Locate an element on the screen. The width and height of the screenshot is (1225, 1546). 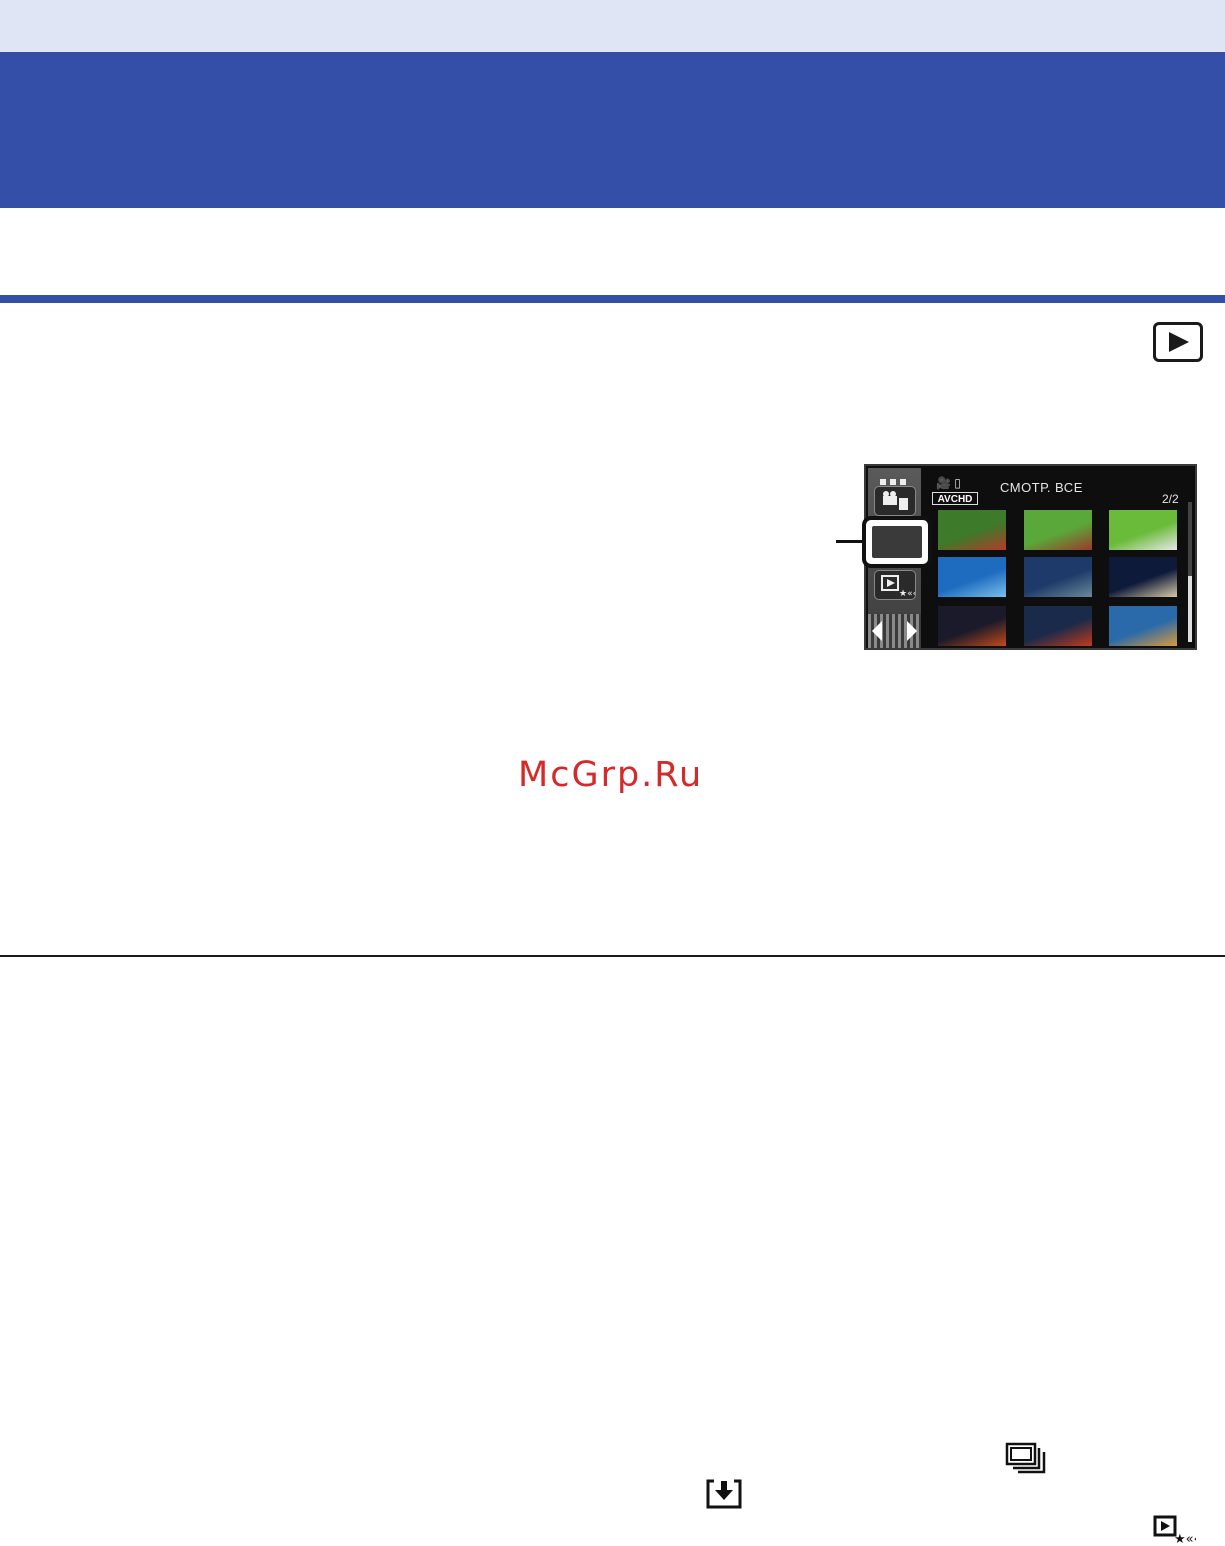
watermark: McGrp.Ru is located at coordinates (611, 775).